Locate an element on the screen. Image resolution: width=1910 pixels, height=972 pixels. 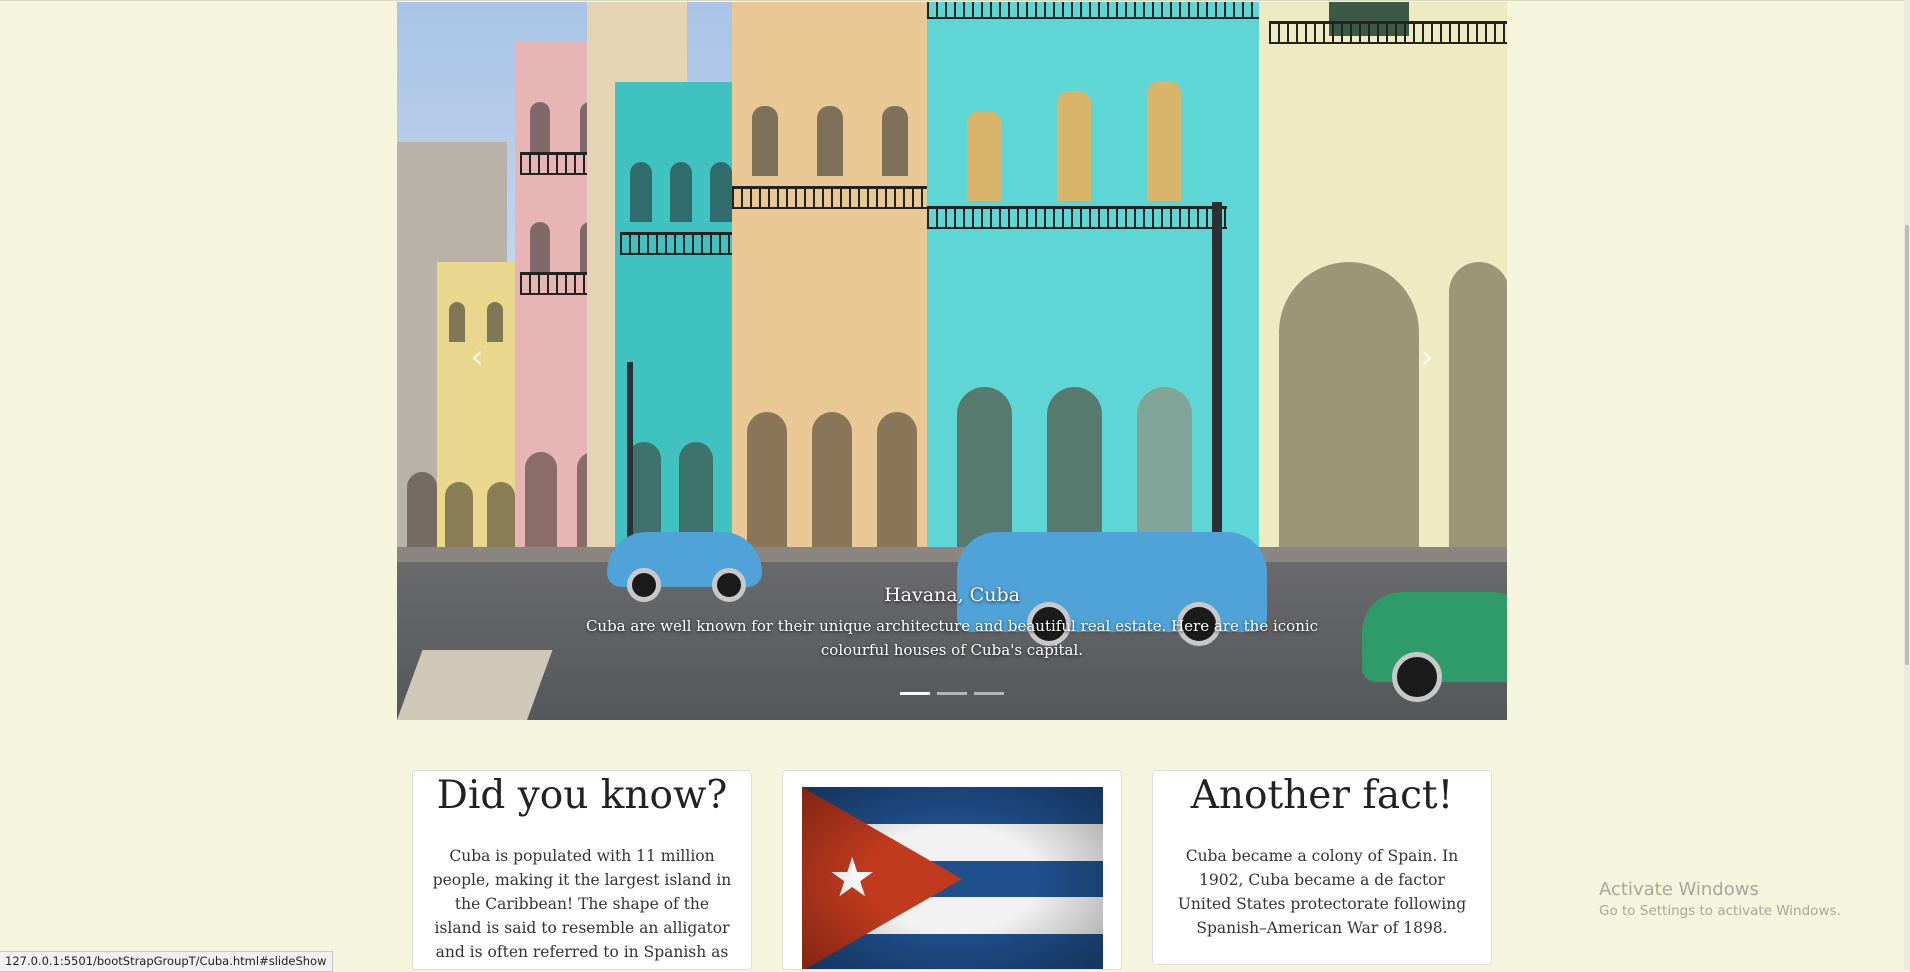
classic-car-left is located at coordinates (684, 567).